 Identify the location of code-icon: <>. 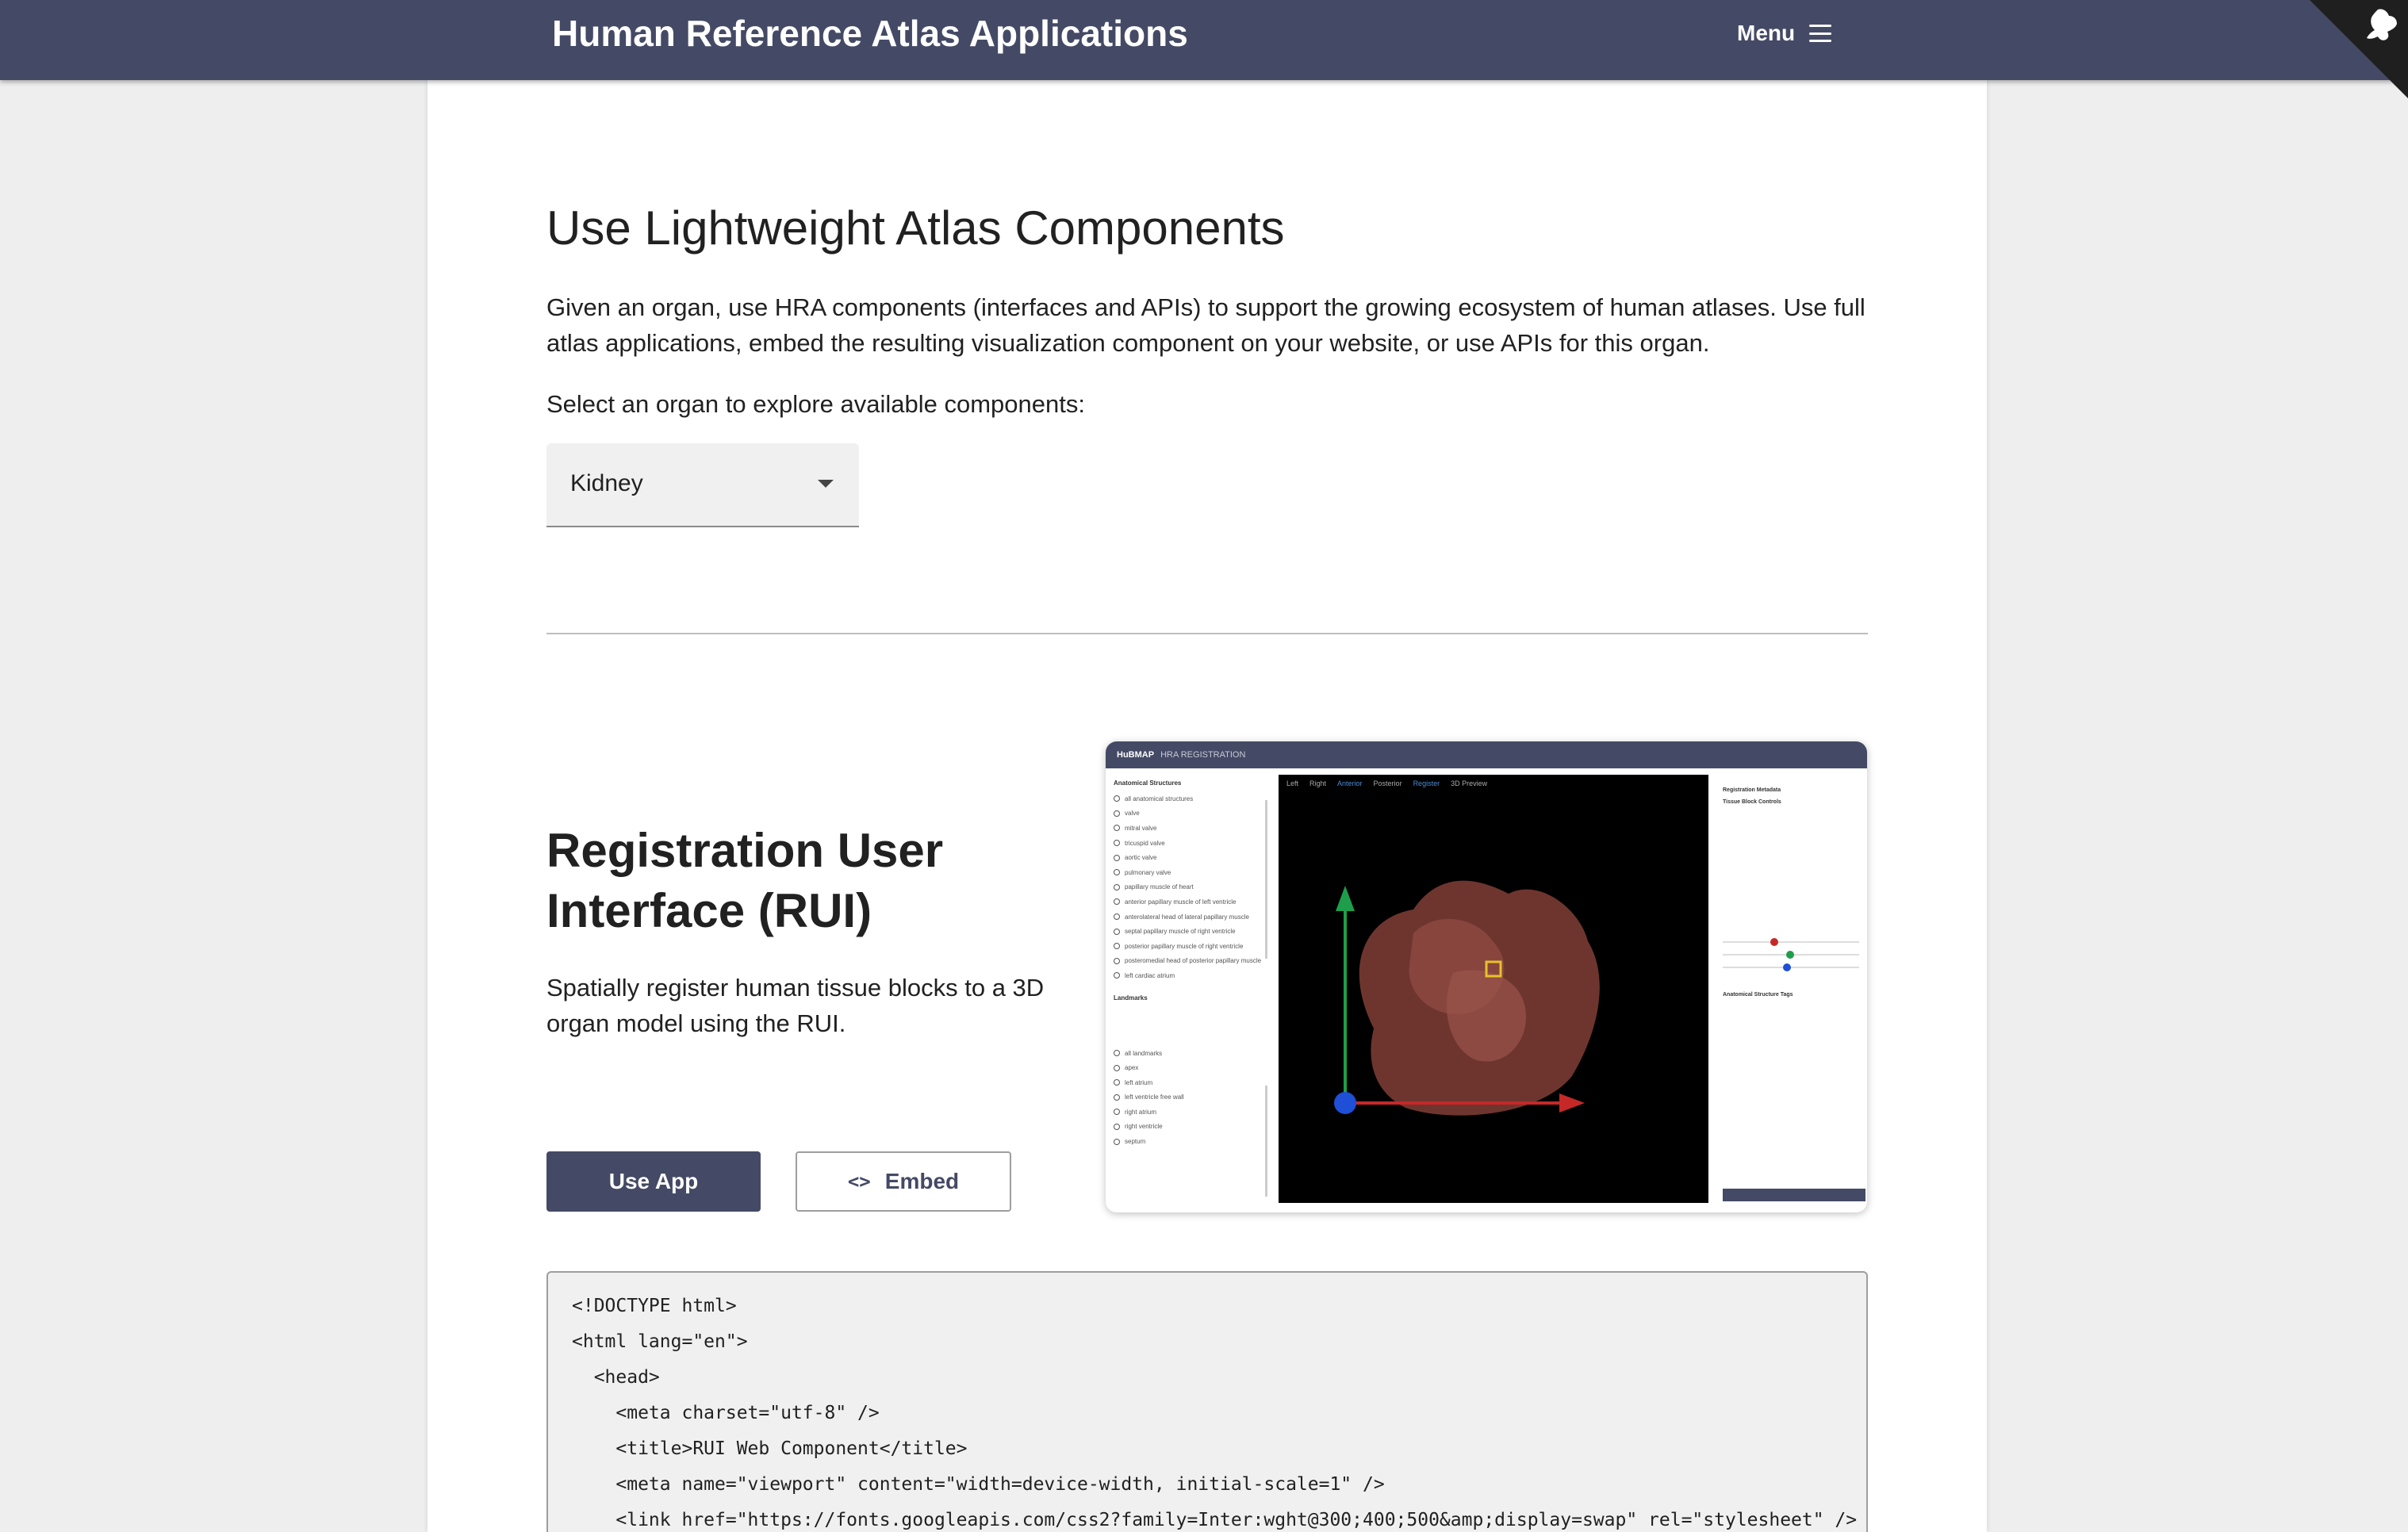
(859, 1181).